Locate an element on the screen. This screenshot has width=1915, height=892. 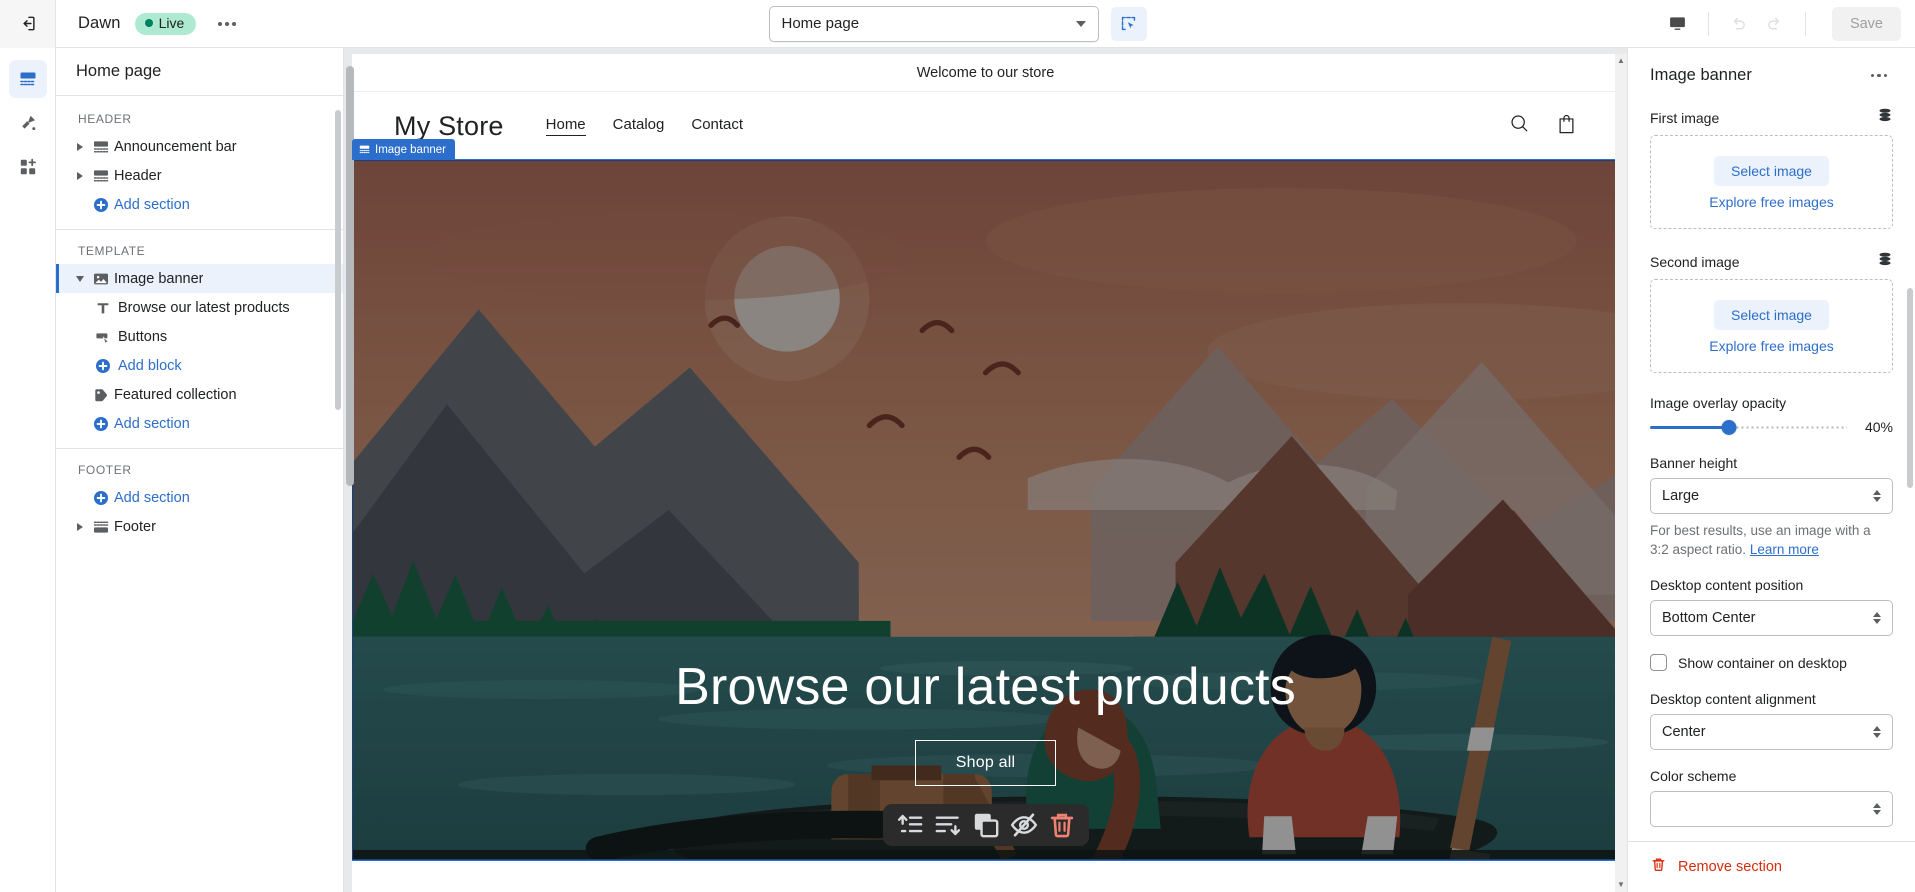
save-button: Save is located at coordinates (1866, 23).